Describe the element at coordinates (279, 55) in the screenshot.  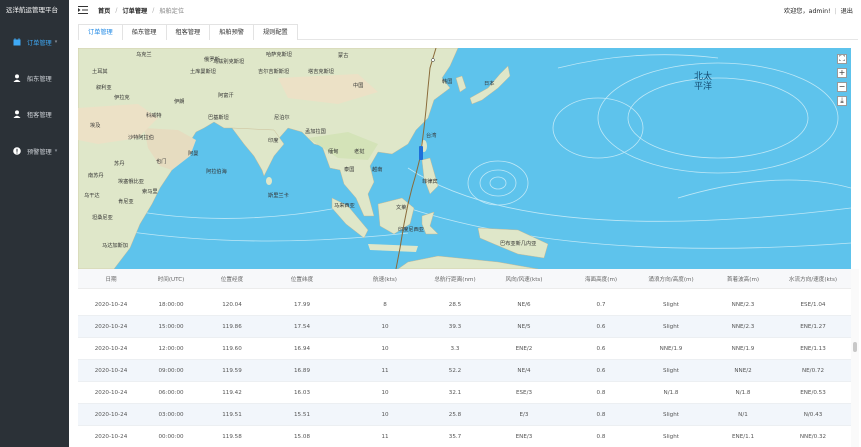
I see `map-label: 哈萨克斯坦` at that location.